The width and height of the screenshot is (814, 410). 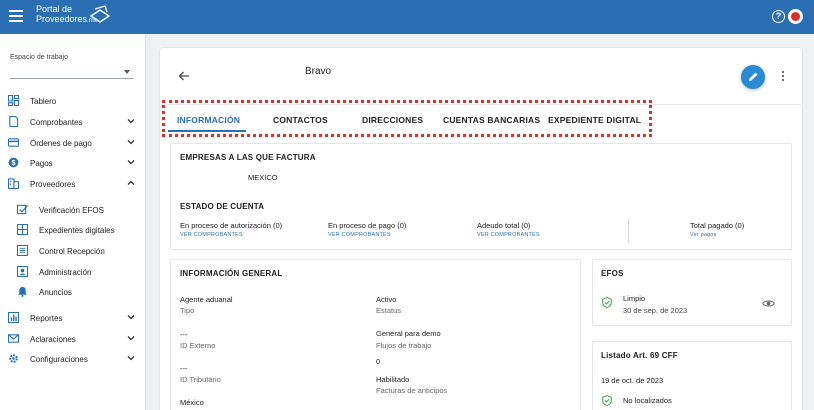 What do you see at coordinates (100, 14) in the screenshot?
I see `logo-box-icon` at bounding box center [100, 14].